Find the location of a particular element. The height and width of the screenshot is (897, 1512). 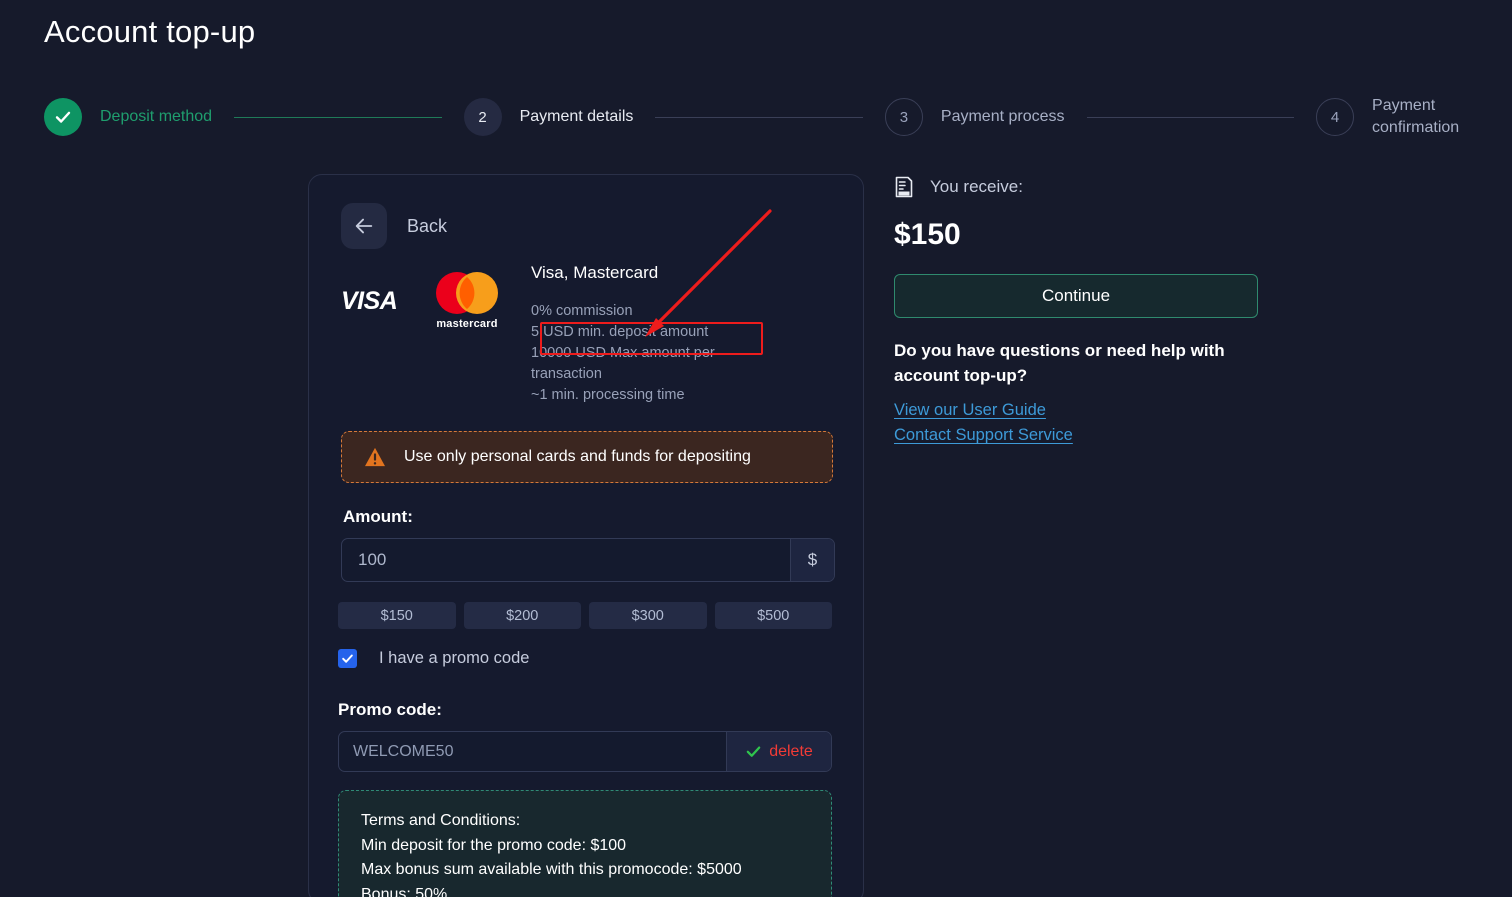

promo-delete-label: delete is located at coordinates (791, 751).